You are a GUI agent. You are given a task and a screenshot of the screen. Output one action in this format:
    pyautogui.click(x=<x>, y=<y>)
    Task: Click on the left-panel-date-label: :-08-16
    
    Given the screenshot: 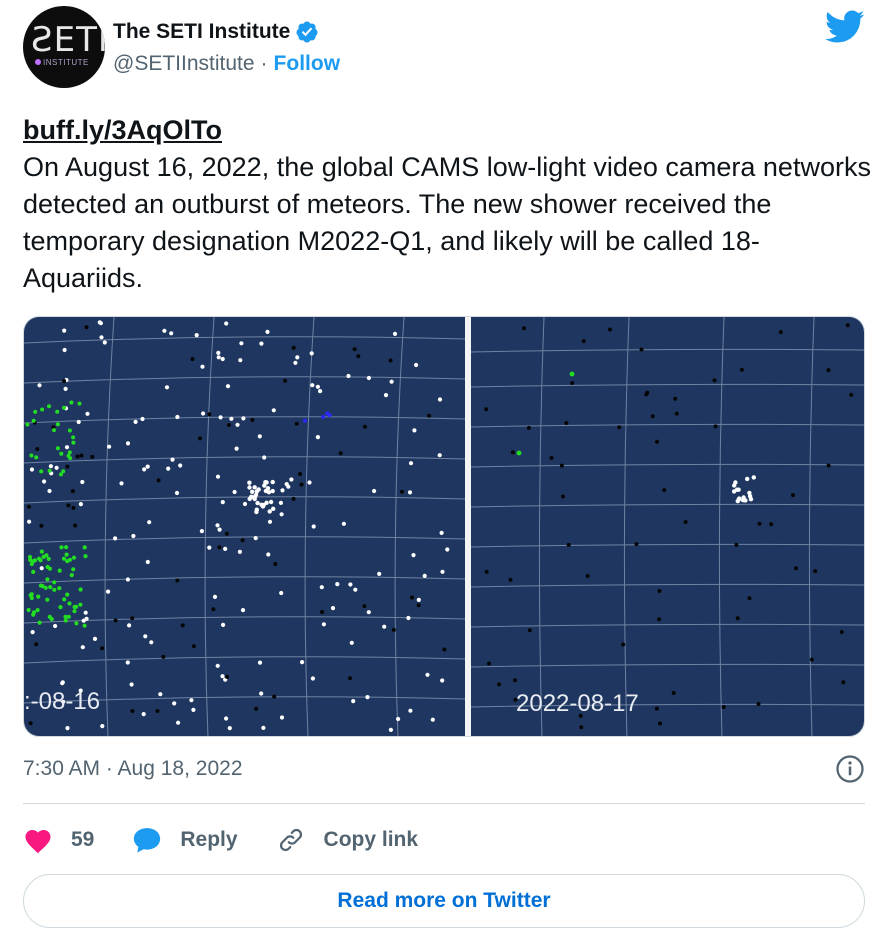 What is the action you would take?
    pyautogui.click(x=62, y=701)
    